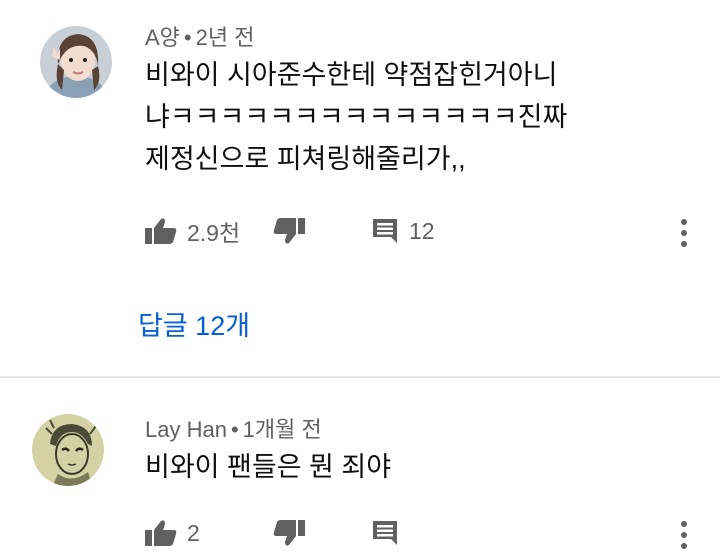  Describe the element at coordinates (162, 37) in the screenshot. I see `author-name: A양` at that location.